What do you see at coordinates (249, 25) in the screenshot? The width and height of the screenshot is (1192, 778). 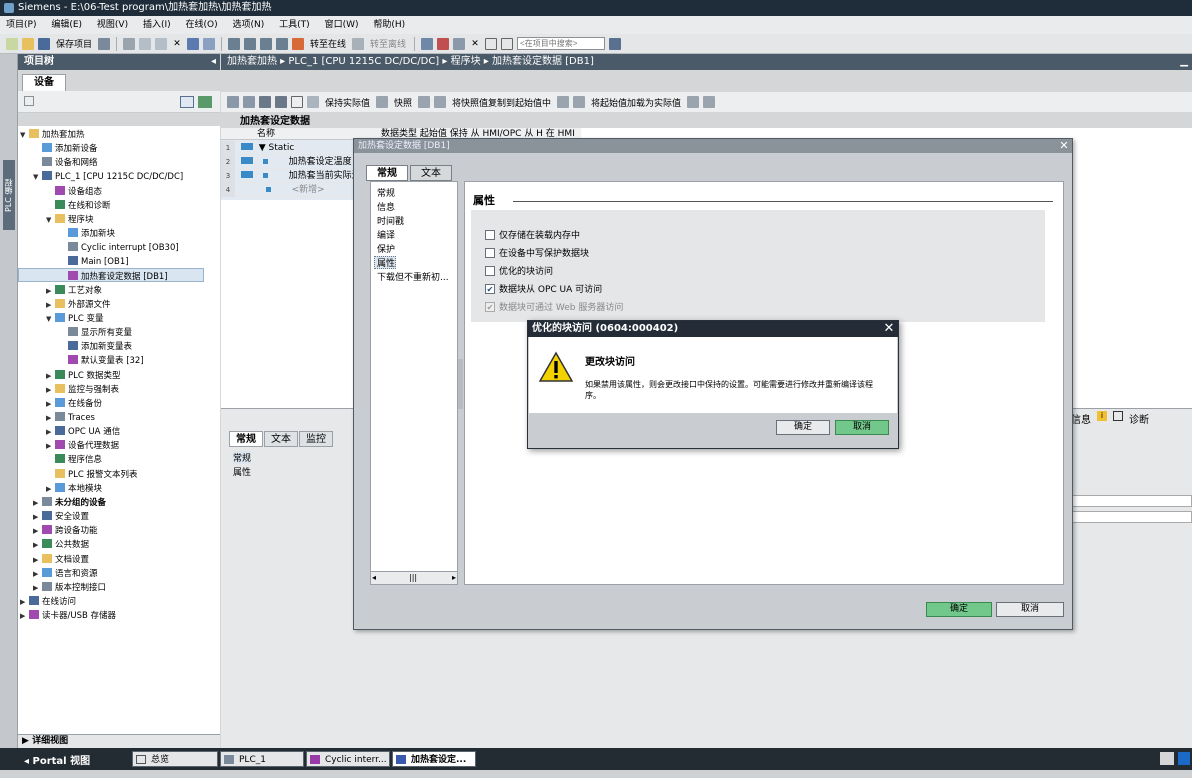 I see `menu-options: 选项(N)` at bounding box center [249, 25].